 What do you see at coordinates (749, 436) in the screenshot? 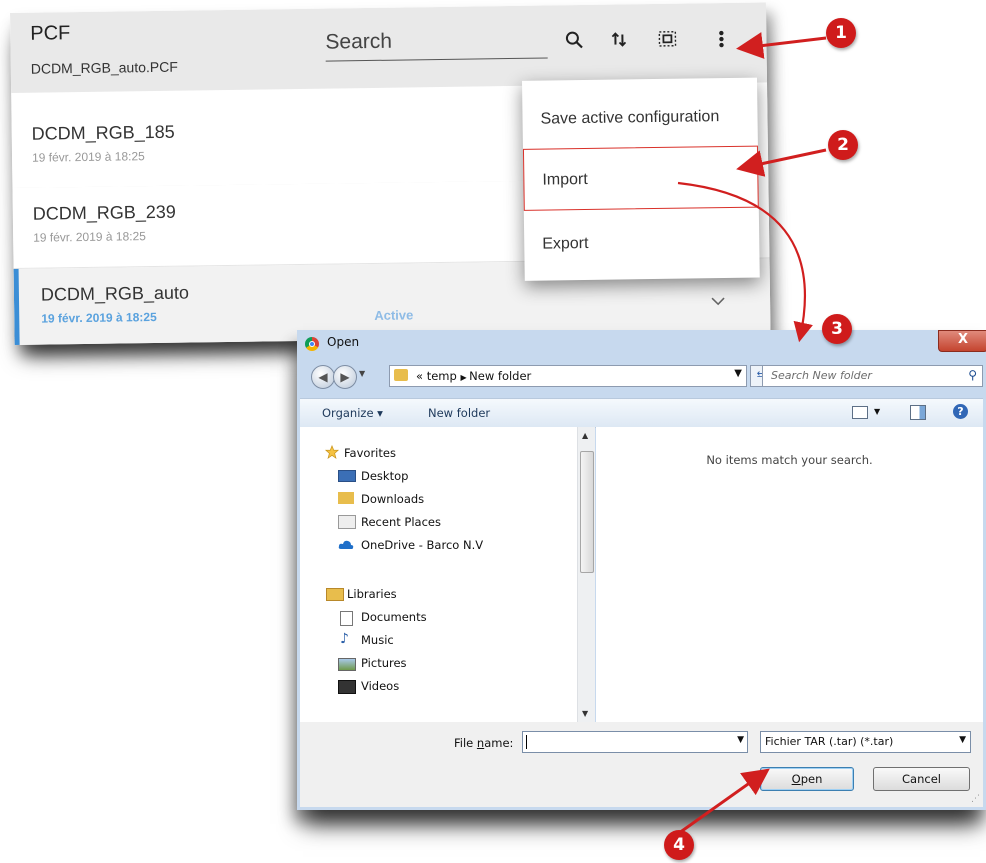
I see `annotation-arrows` at bounding box center [749, 436].